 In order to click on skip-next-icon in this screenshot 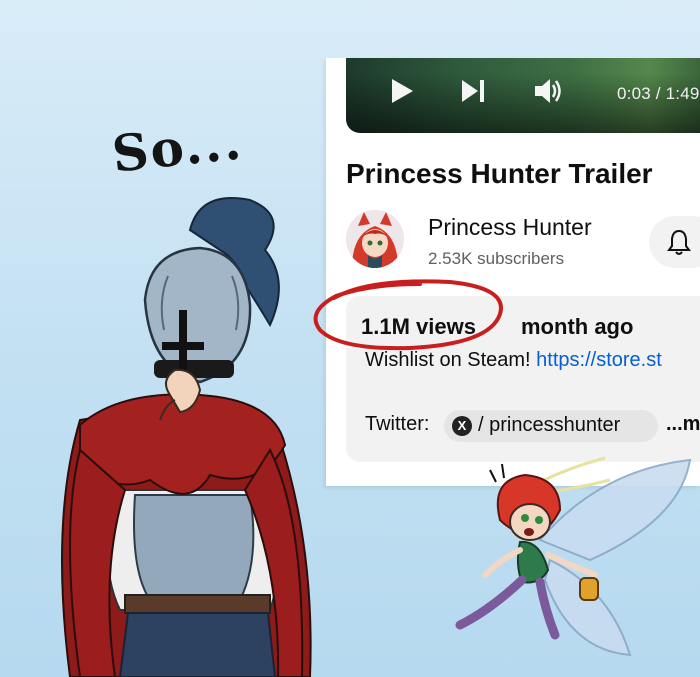, I will do `click(473, 91)`.